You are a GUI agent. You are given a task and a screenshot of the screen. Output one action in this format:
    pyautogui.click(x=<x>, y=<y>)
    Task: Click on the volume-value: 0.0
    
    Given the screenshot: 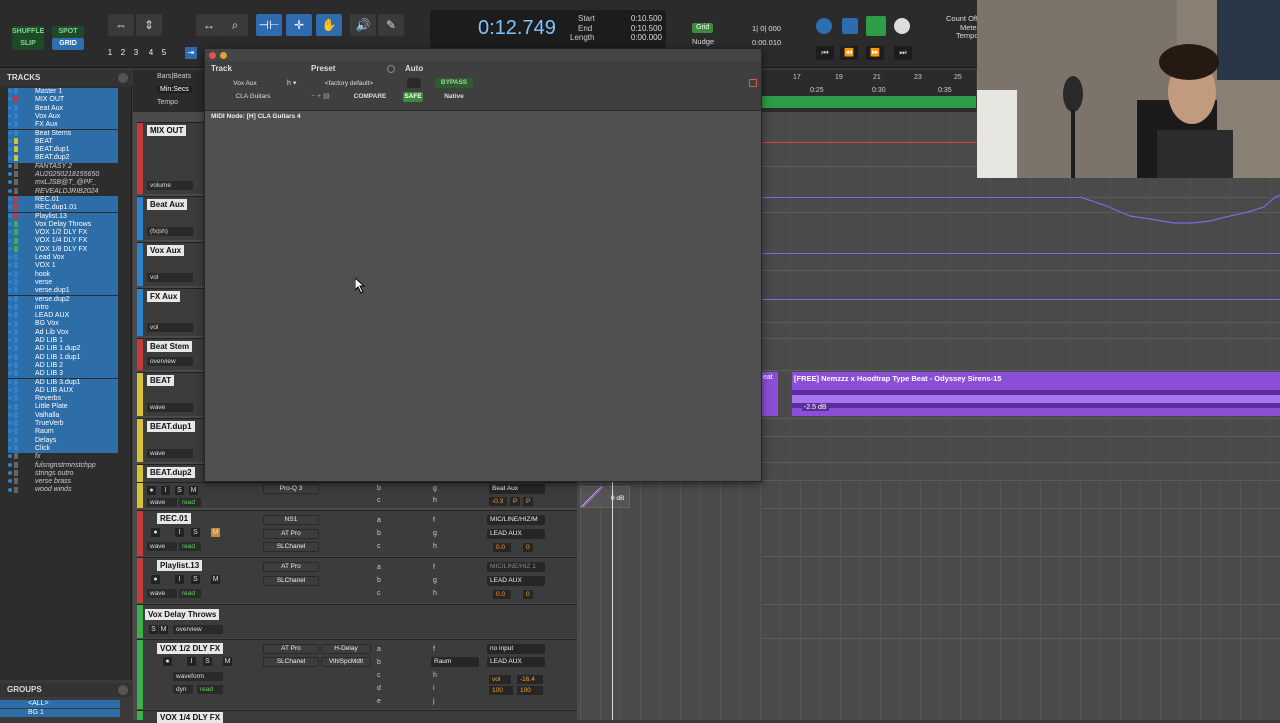 What is the action you would take?
    pyautogui.click(x=502, y=594)
    